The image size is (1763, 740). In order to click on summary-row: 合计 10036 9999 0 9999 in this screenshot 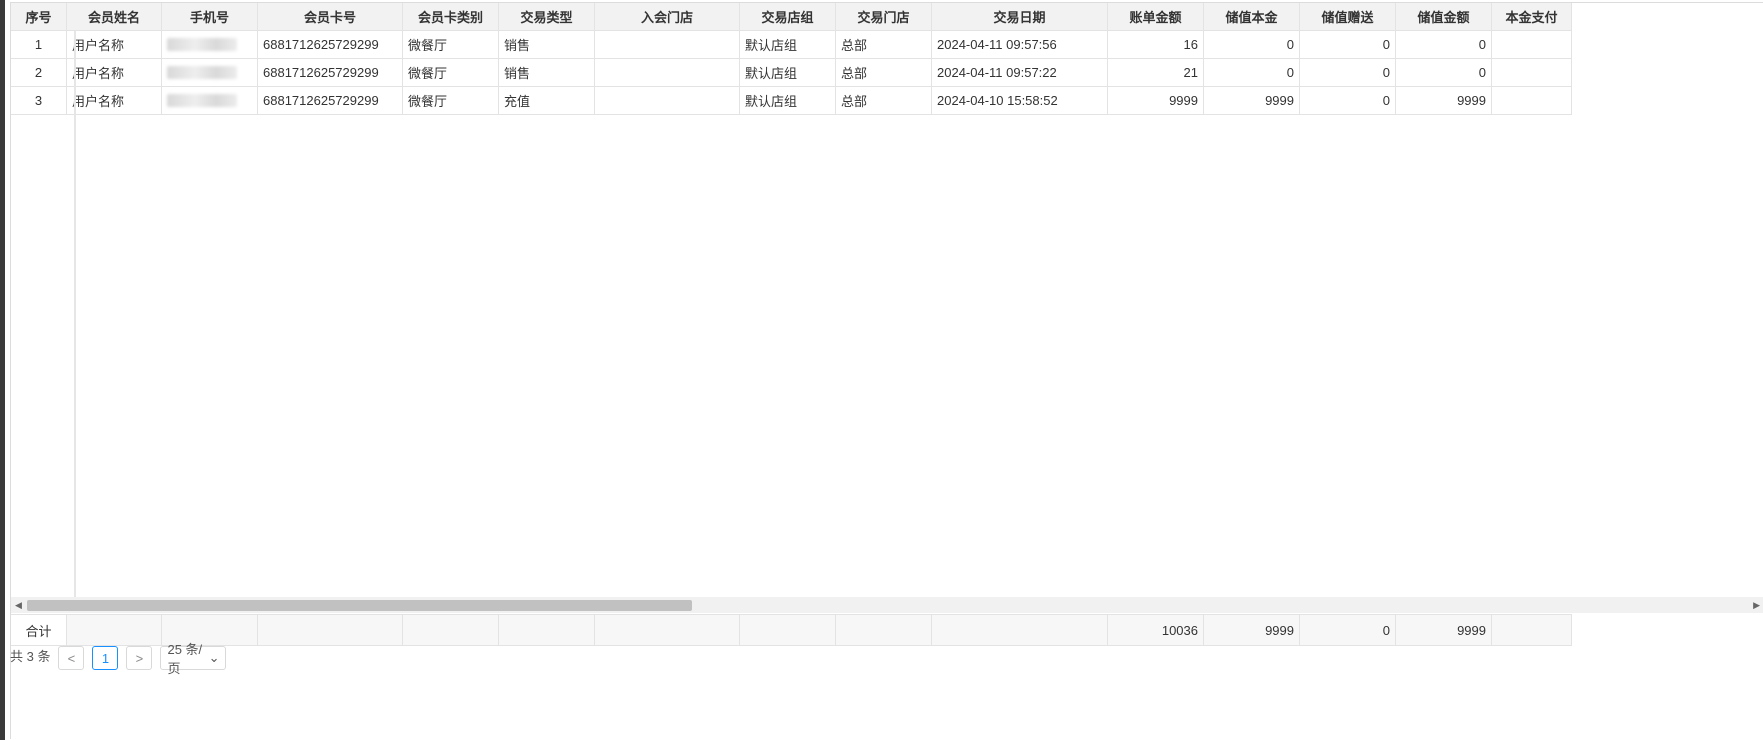, I will do `click(791, 630)`.